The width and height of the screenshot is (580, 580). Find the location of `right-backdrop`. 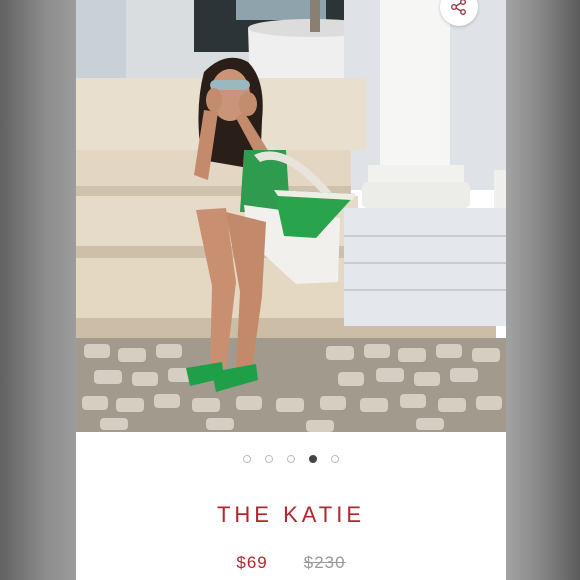

right-backdrop is located at coordinates (543, 290).